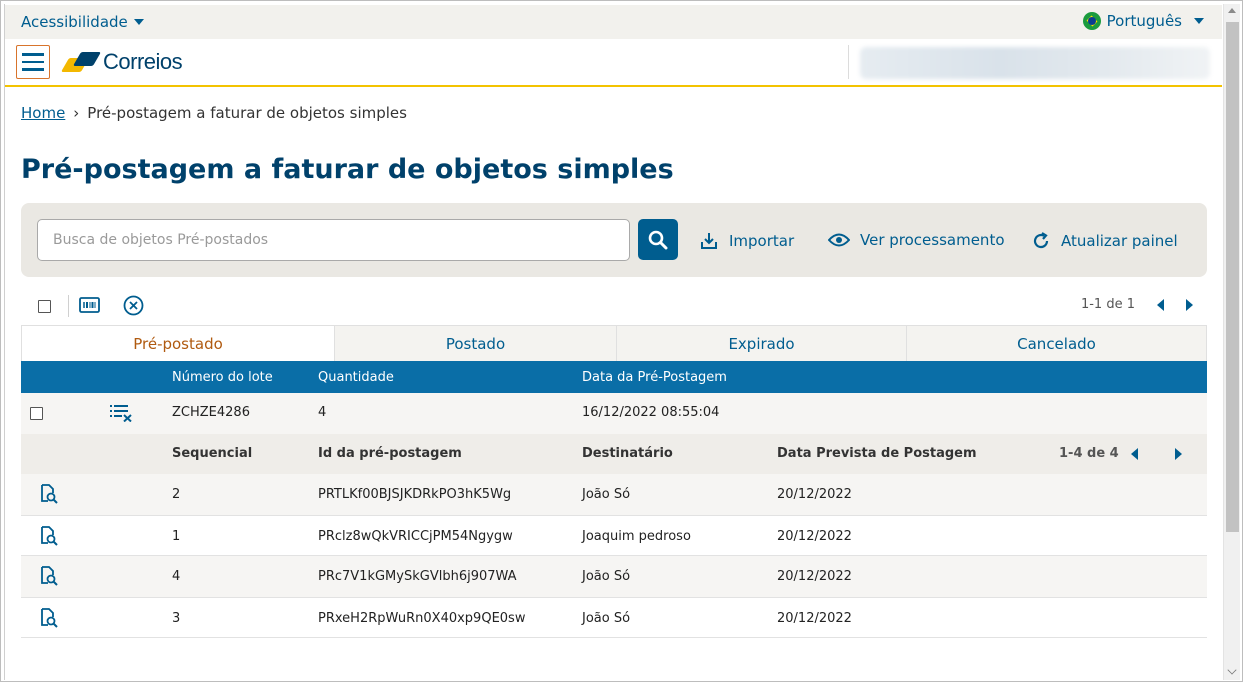 The image size is (1243, 682). I want to click on barcode-icon, so click(89, 305).